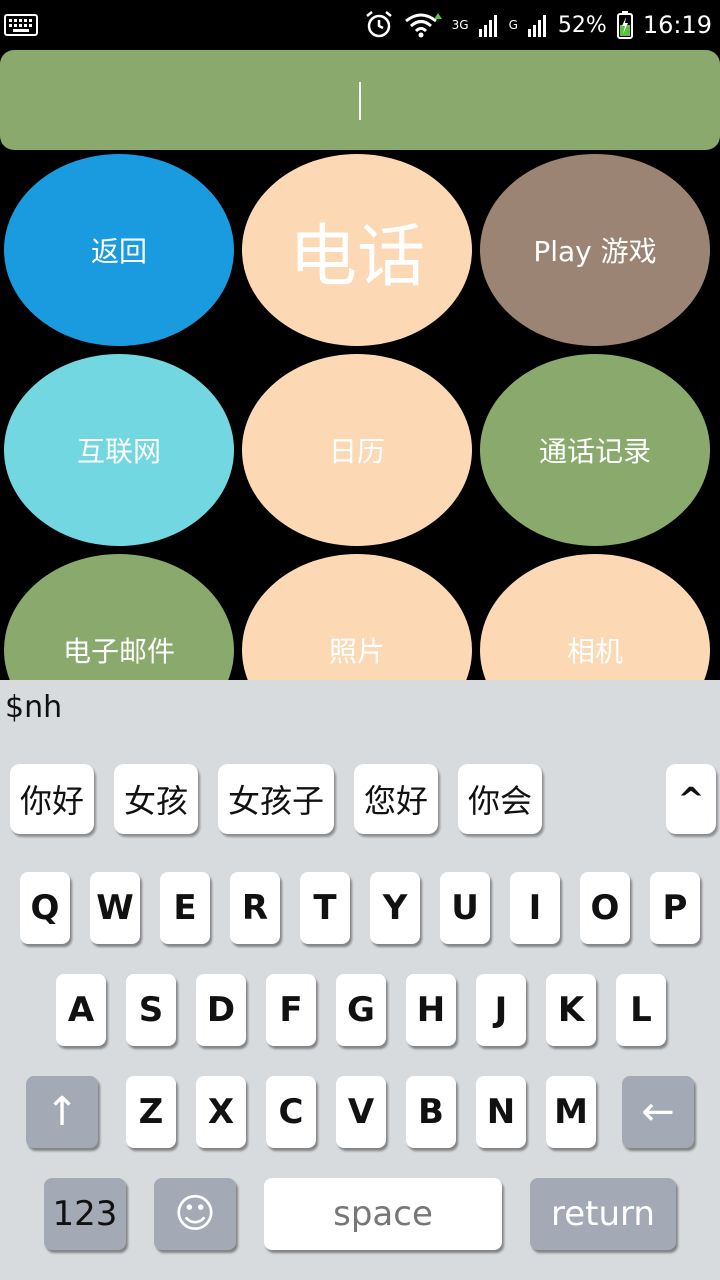 This screenshot has width=720, height=1280. I want to click on key-s: S, so click(151, 1010).